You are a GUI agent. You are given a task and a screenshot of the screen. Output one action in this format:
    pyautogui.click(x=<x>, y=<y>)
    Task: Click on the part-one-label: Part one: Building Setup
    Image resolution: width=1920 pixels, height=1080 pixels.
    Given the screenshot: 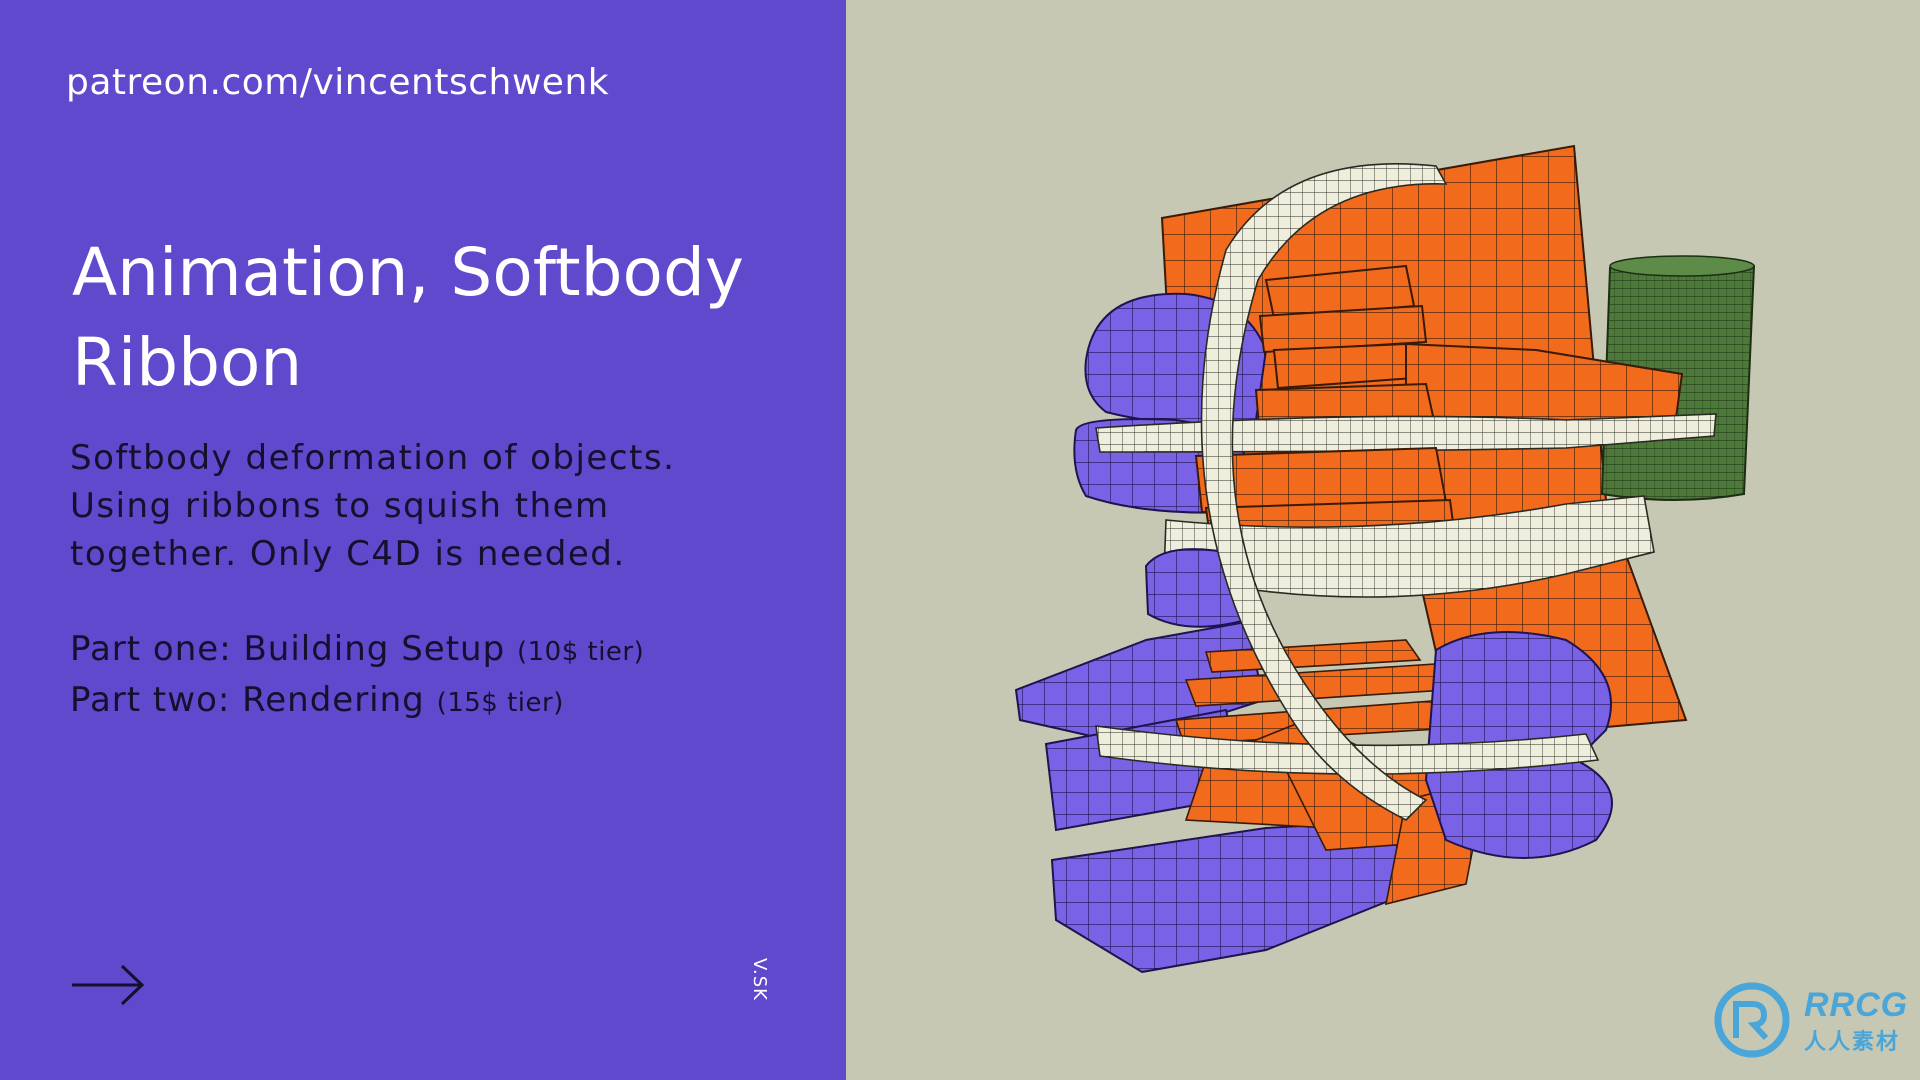 What is the action you would take?
    pyautogui.click(x=288, y=649)
    